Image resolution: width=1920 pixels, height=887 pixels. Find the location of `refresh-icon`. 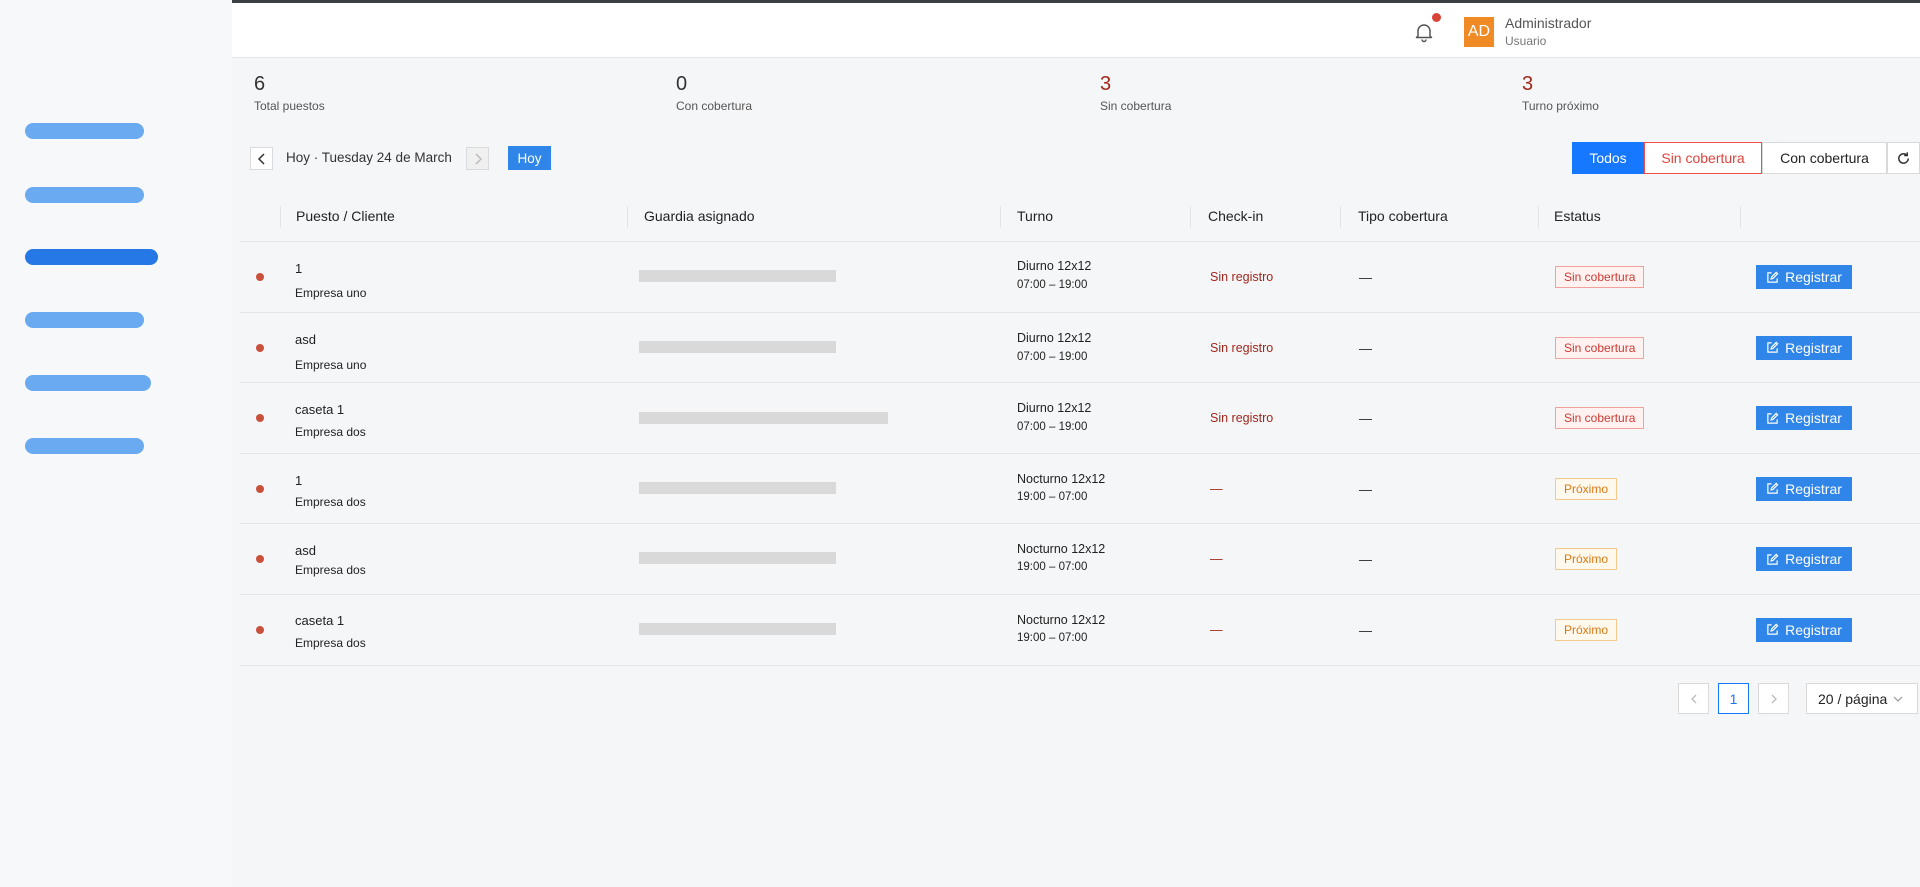

refresh-icon is located at coordinates (1903, 157).